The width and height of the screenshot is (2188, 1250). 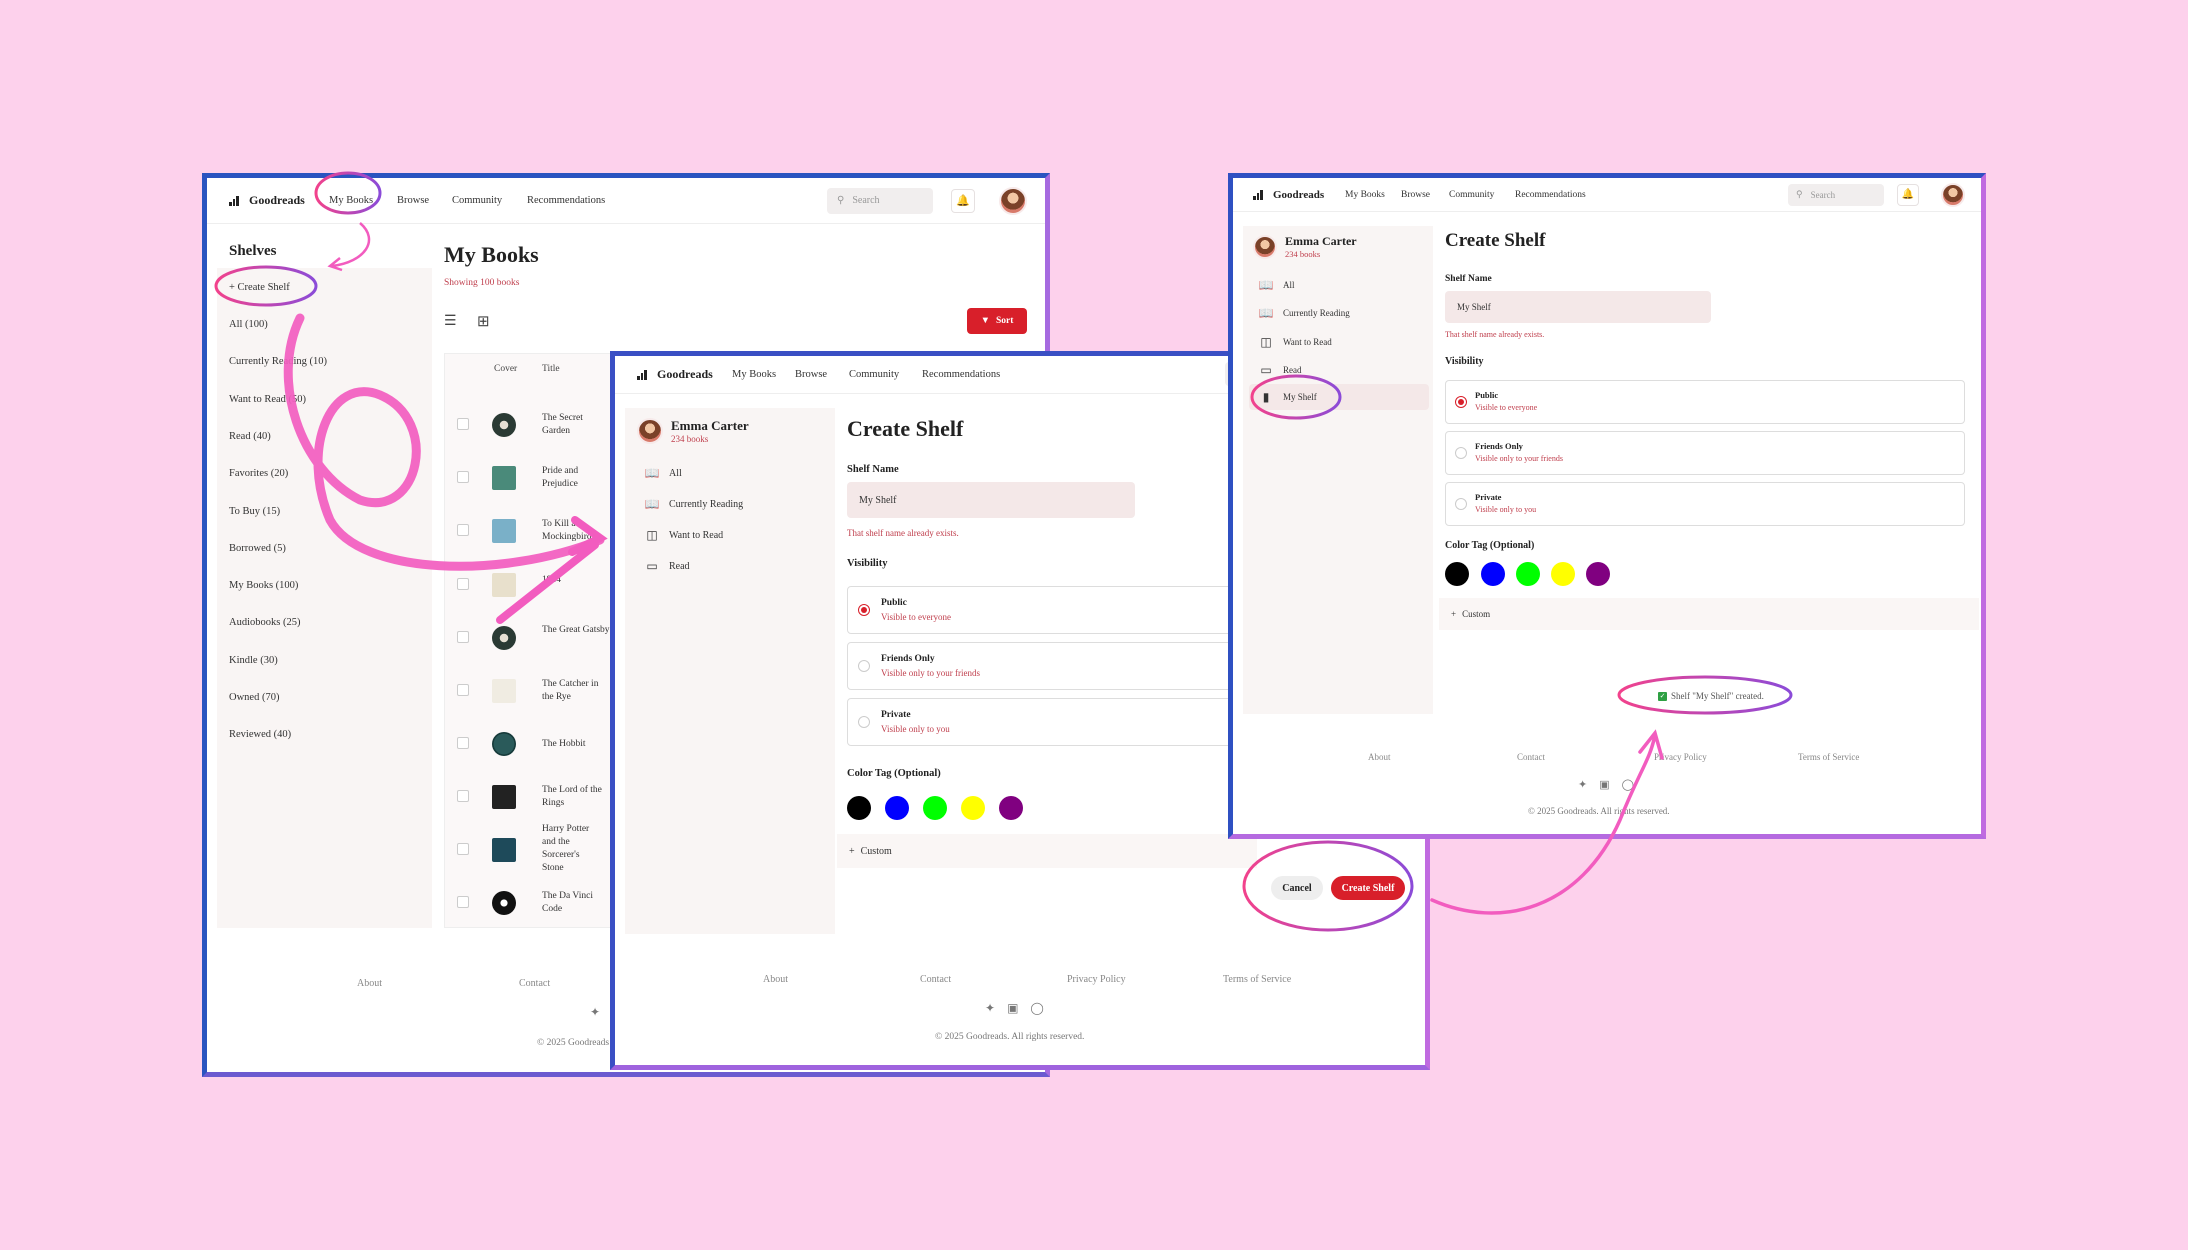 I want to click on create-shelf-button: + Create Shelf, so click(x=259, y=287).